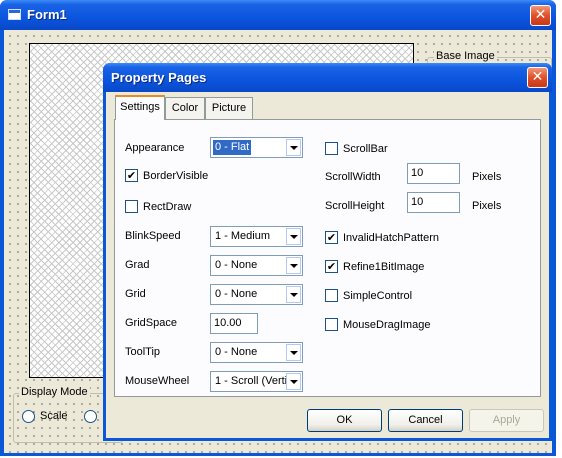 The height and width of the screenshot is (458, 562). Describe the element at coordinates (327, 77) in the screenshot. I see `property-pages-title-bar: Property Pages ✕` at that location.